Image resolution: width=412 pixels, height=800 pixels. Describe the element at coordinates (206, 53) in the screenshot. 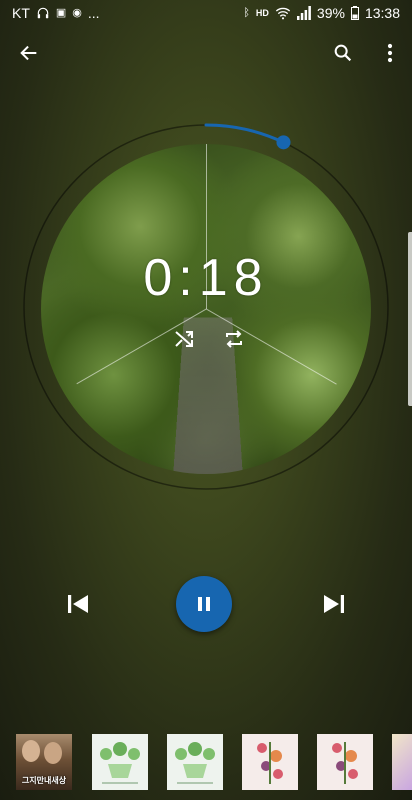

I see `toolbar` at that location.